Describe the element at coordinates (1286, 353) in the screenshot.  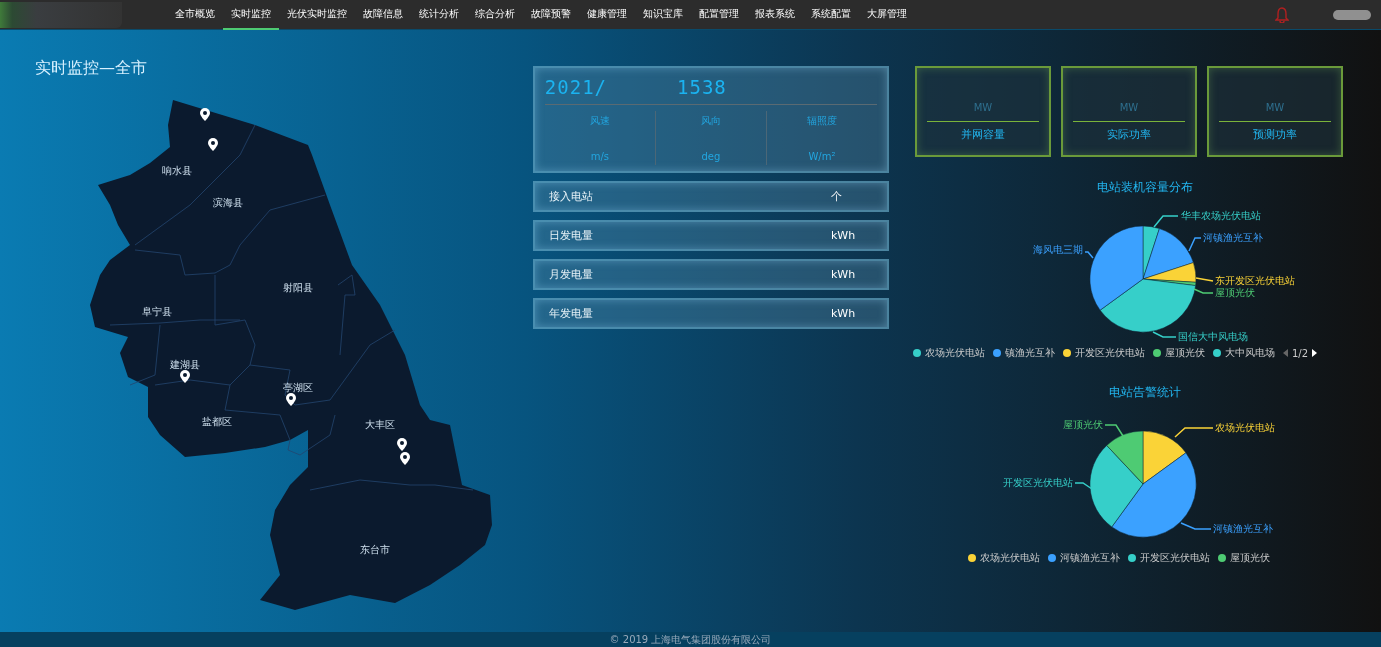
I see `previous-page-icon` at that location.